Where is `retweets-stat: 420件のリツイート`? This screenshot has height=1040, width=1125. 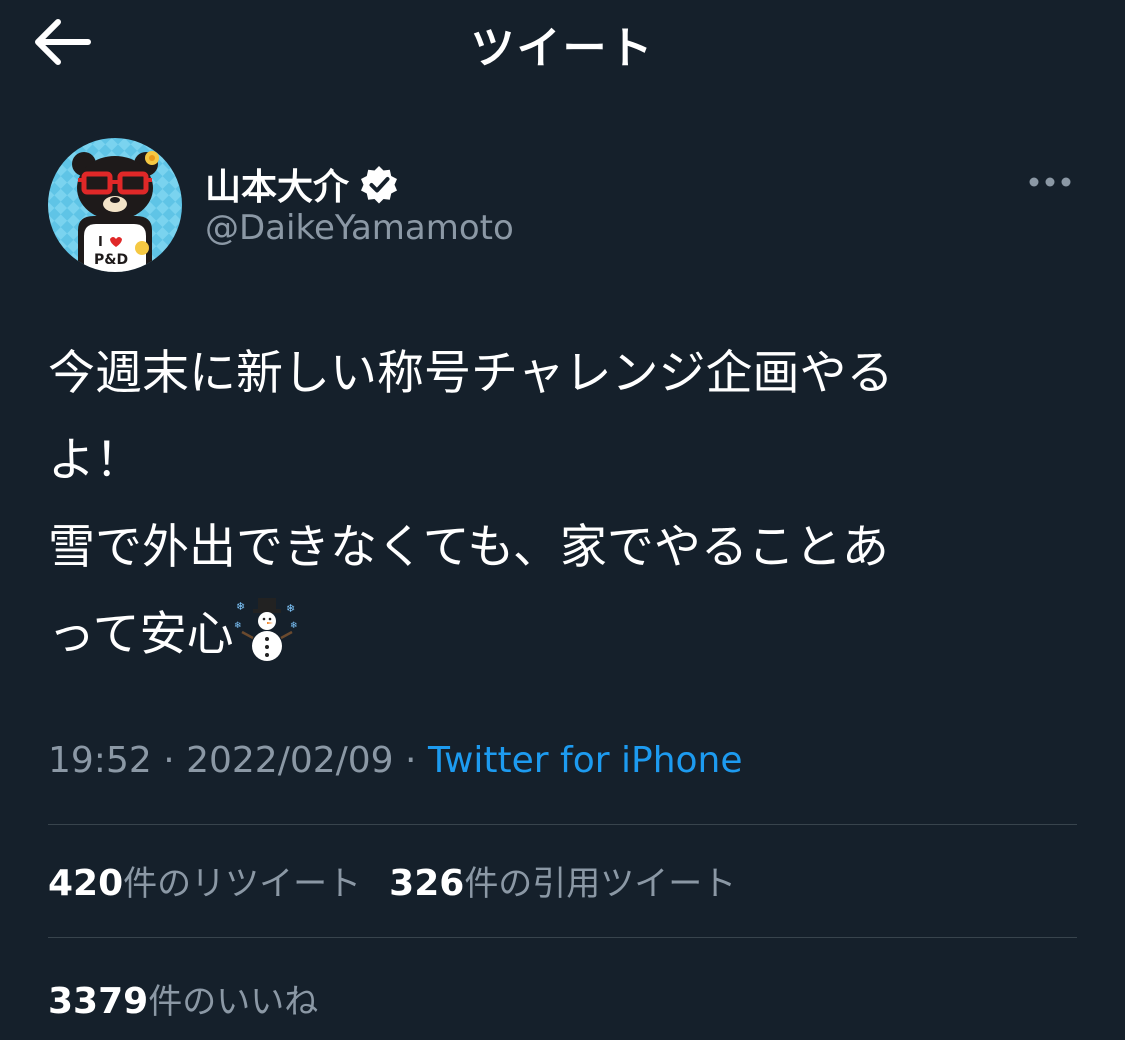 retweets-stat: 420件のリツイート is located at coordinates (204, 880).